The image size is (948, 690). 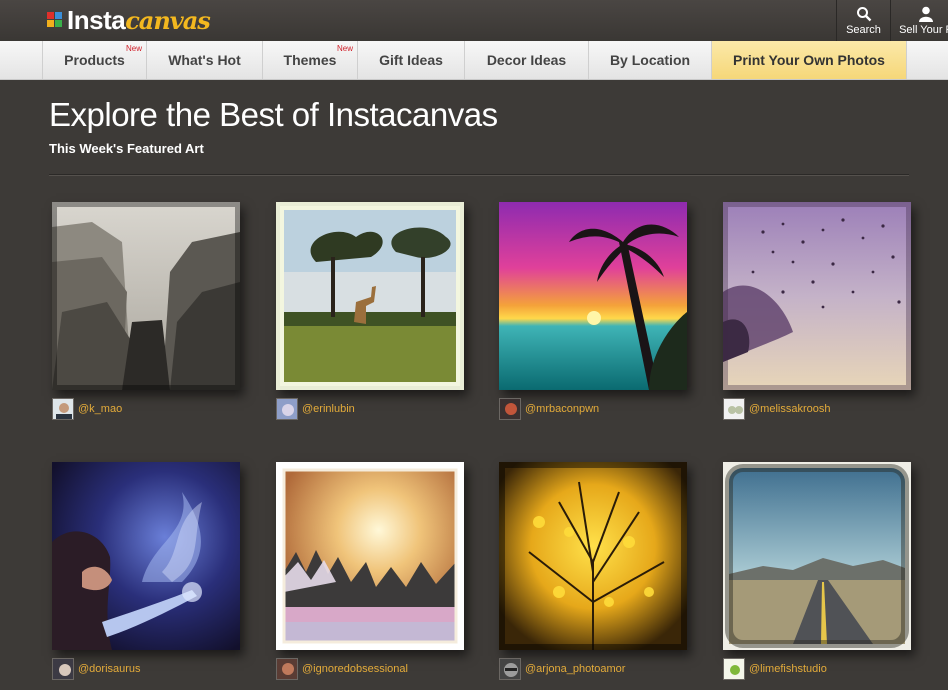 I want to click on artist-username: @limefishstudio, so click(x=788, y=669).